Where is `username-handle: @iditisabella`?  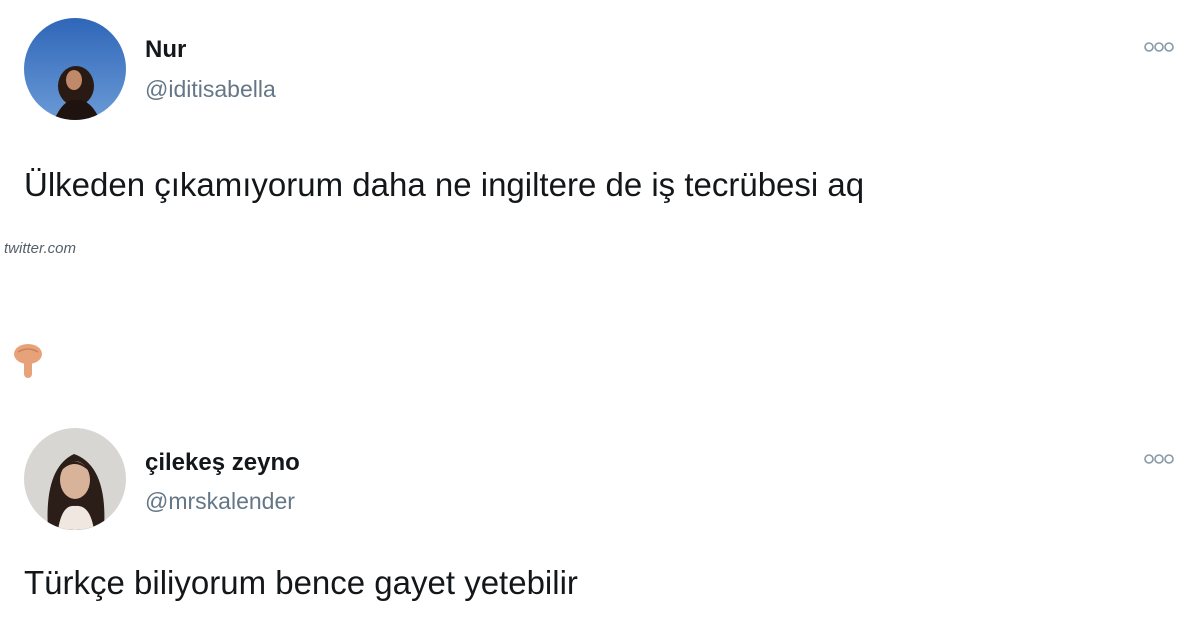
username-handle: @iditisabella is located at coordinates (210, 89).